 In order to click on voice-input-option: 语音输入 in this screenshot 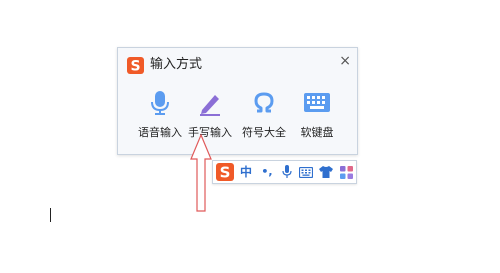, I will do `click(160, 114)`.